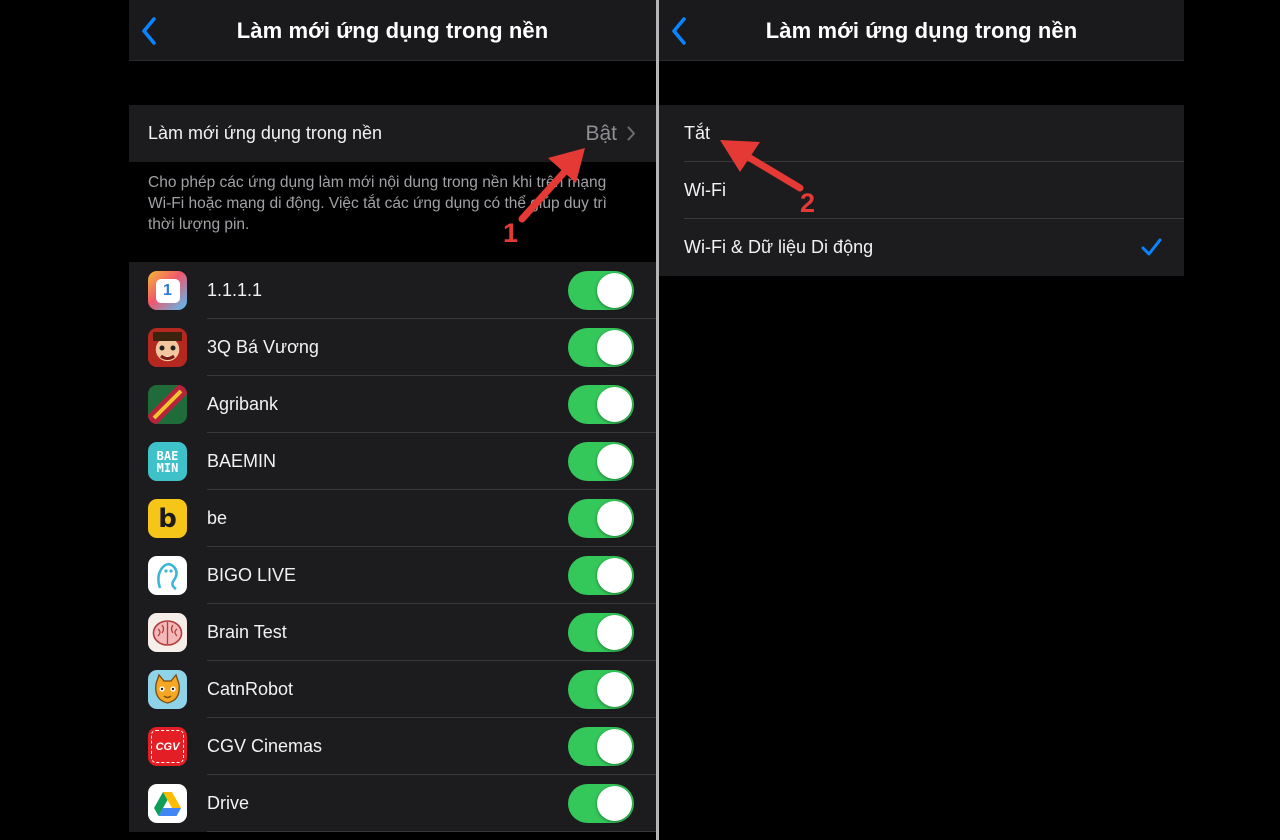 The height and width of the screenshot is (840, 1280). Describe the element at coordinates (705, 190) in the screenshot. I see `option-label: Wi-Fi` at that location.